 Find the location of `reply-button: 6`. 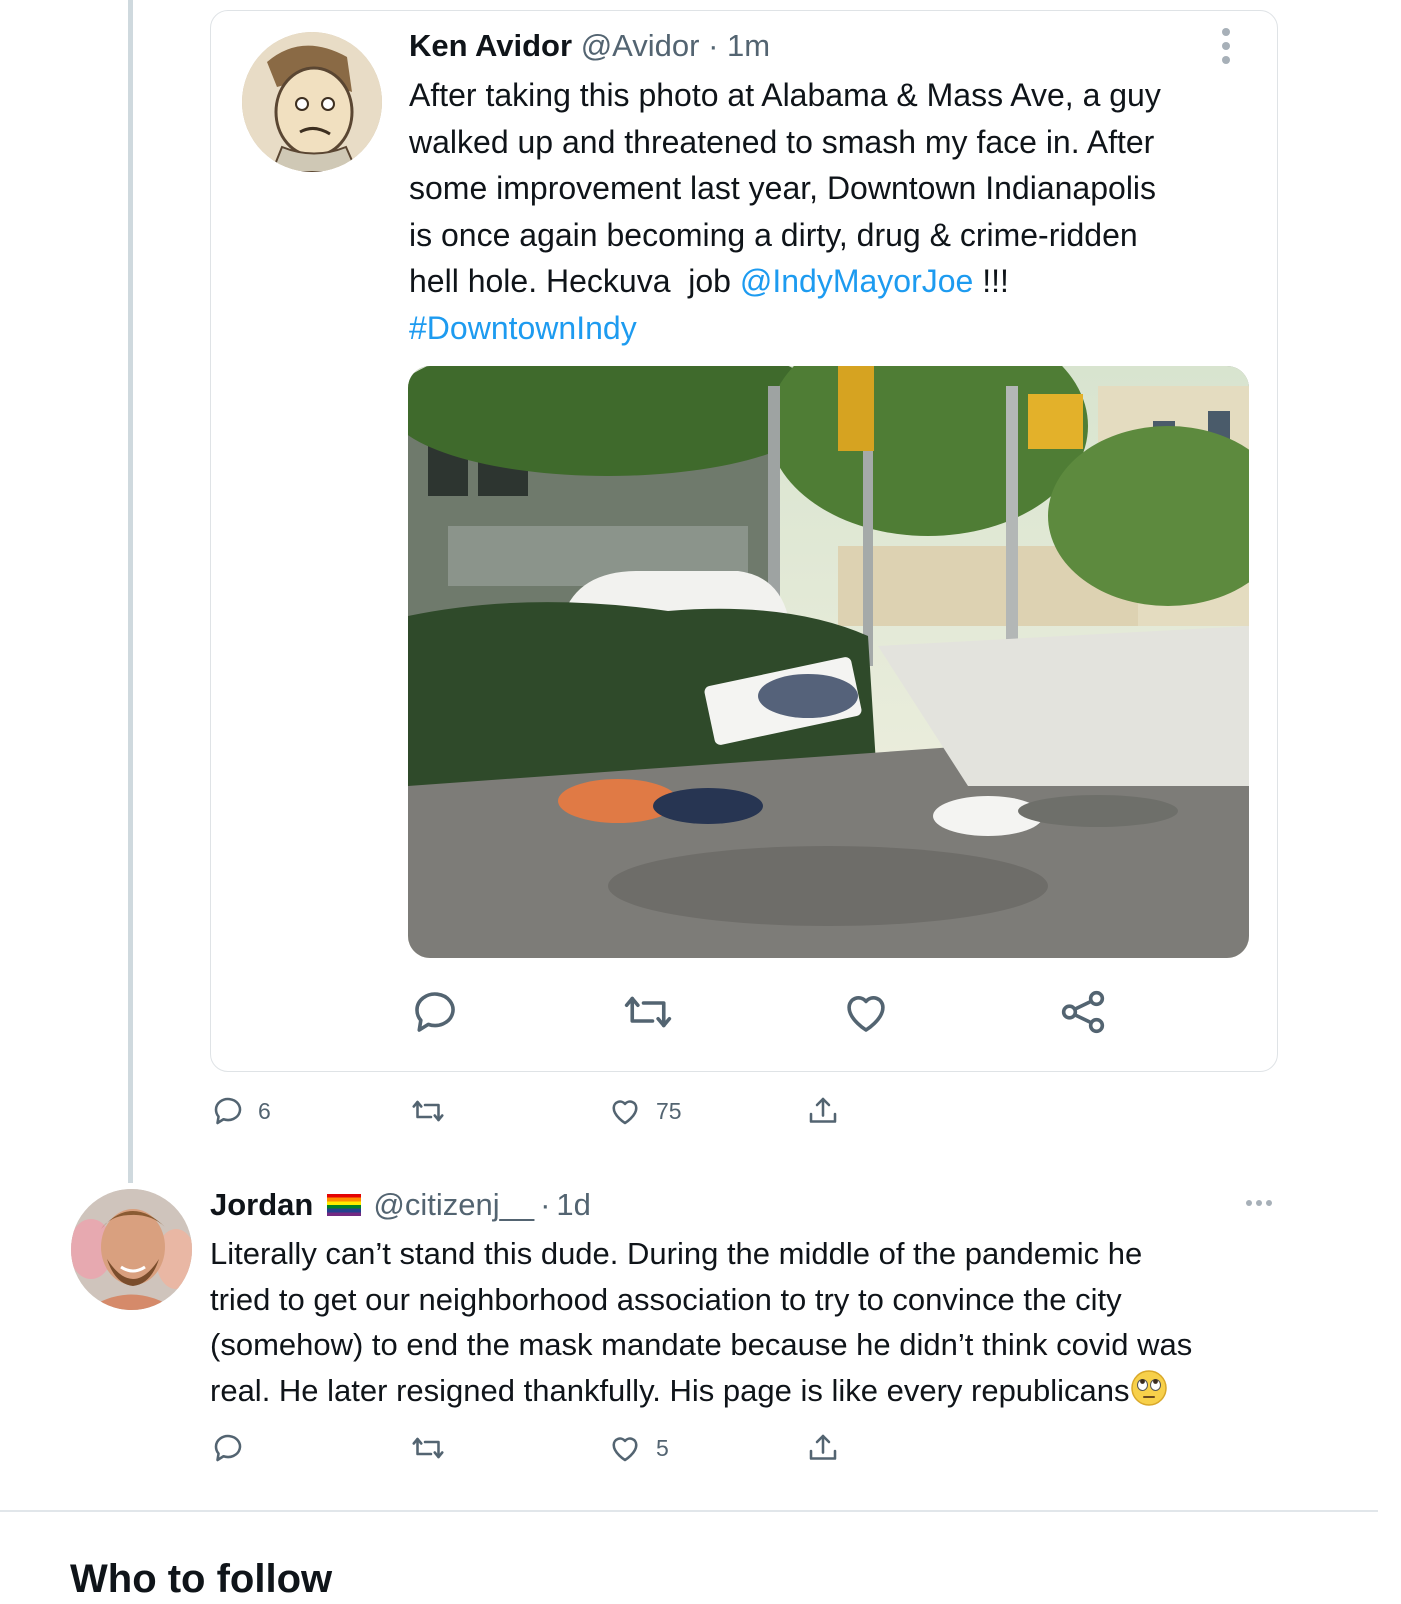

reply-button: 6 is located at coordinates (240, 1111).